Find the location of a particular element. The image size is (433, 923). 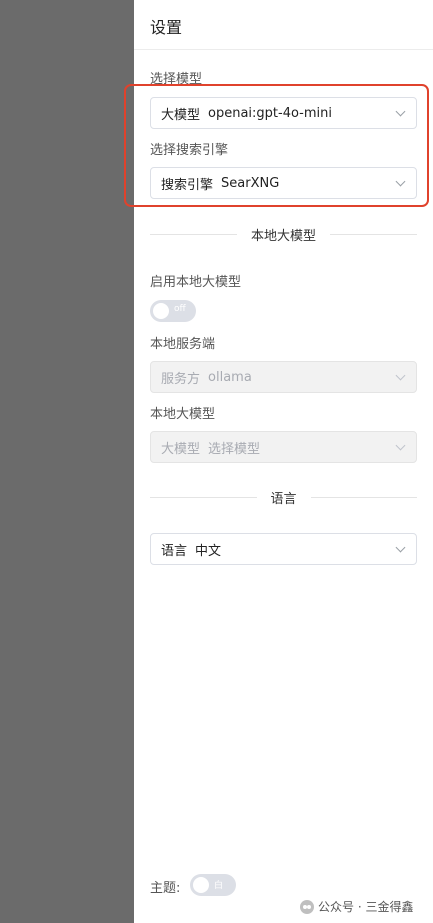

local-server-label: 本地服务端 is located at coordinates (183, 344).